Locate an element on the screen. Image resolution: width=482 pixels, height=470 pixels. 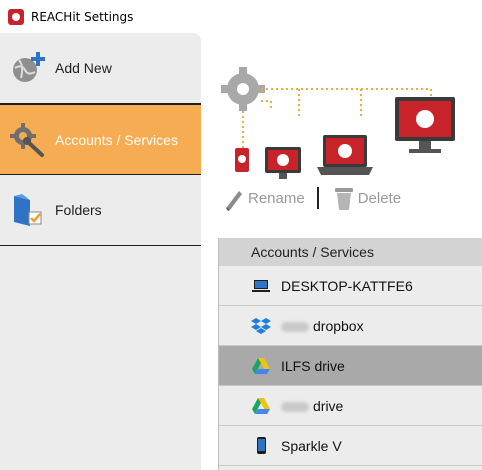
sidebar-item-folders: Folders is located at coordinates (100, 210).